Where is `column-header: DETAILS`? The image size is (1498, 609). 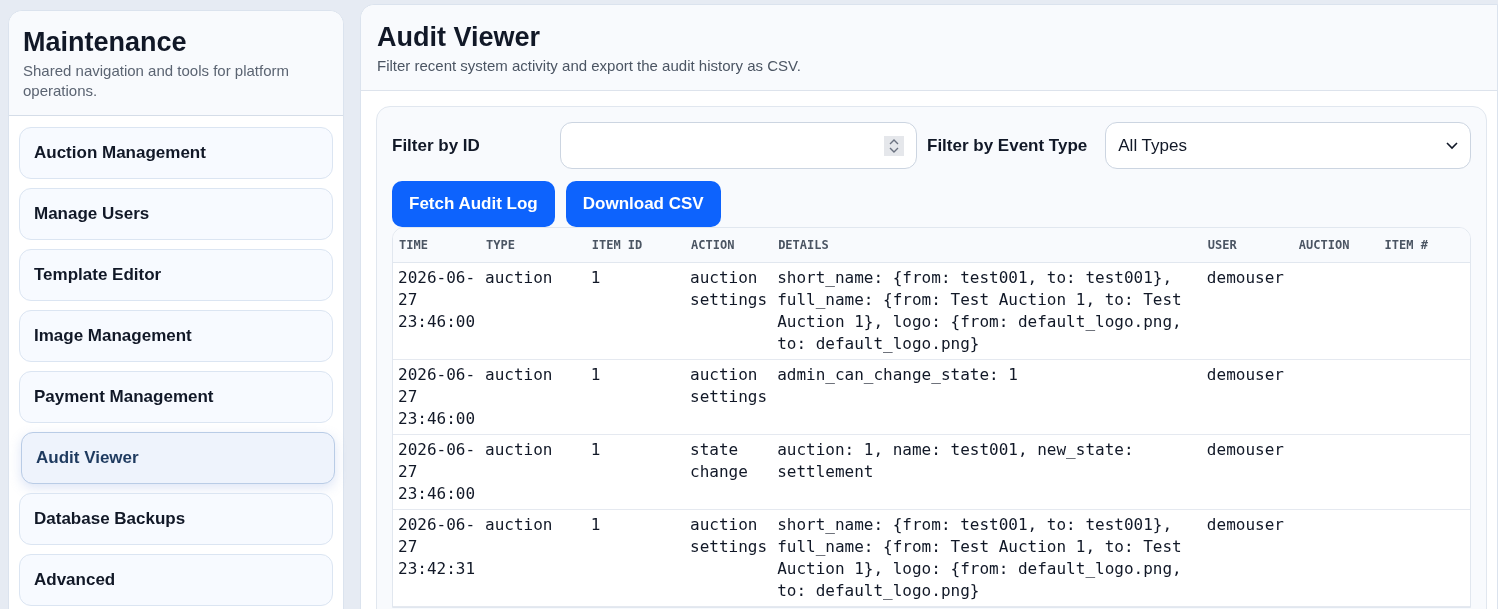 column-header: DETAILS is located at coordinates (987, 245).